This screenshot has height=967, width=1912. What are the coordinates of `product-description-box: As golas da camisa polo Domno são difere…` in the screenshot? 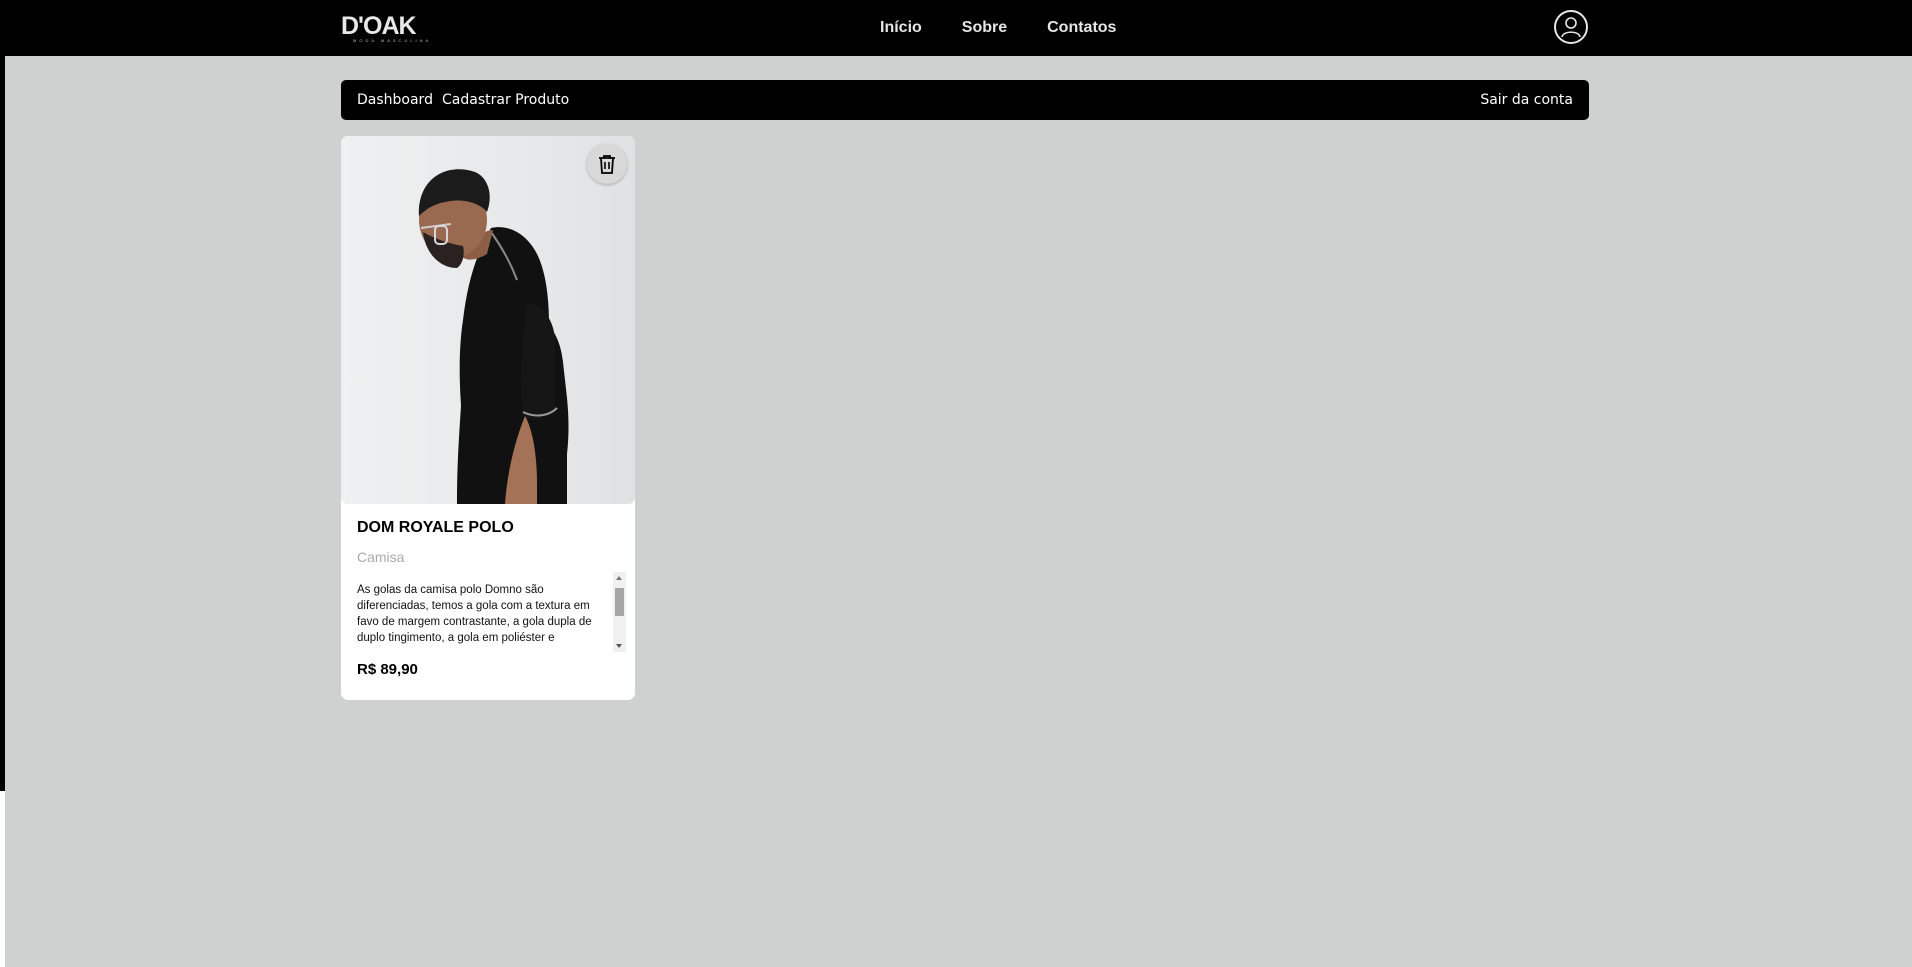 It's located at (491, 612).